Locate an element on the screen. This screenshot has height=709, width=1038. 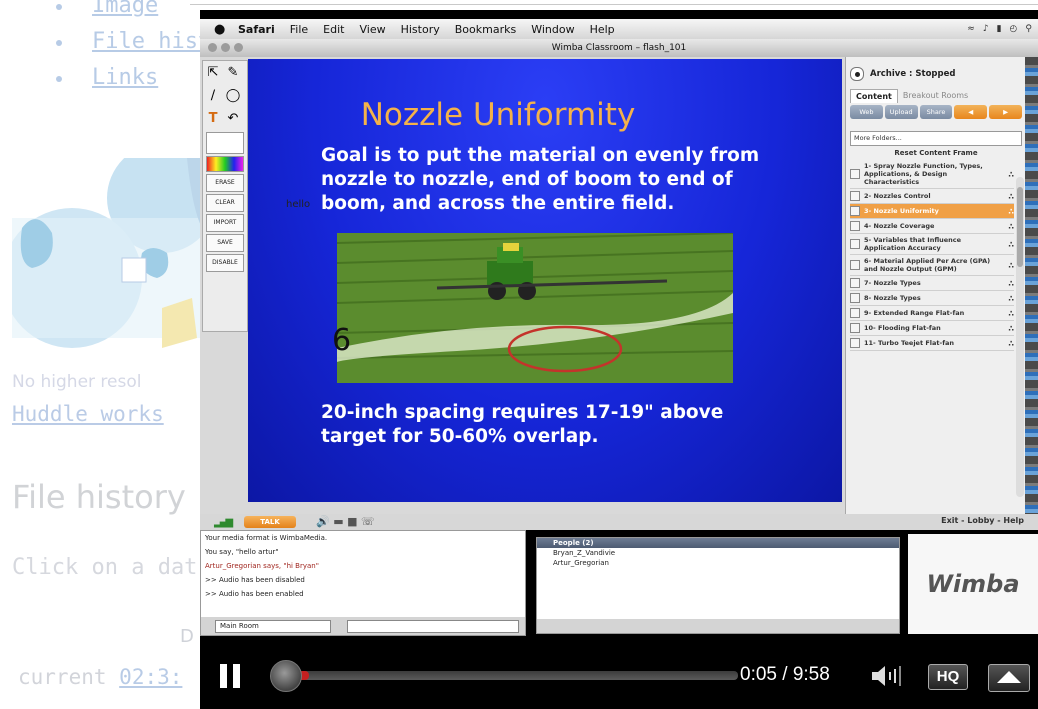
content-list-item: 7- Nozzle Types ∴ is located at coordinates (932, 283).